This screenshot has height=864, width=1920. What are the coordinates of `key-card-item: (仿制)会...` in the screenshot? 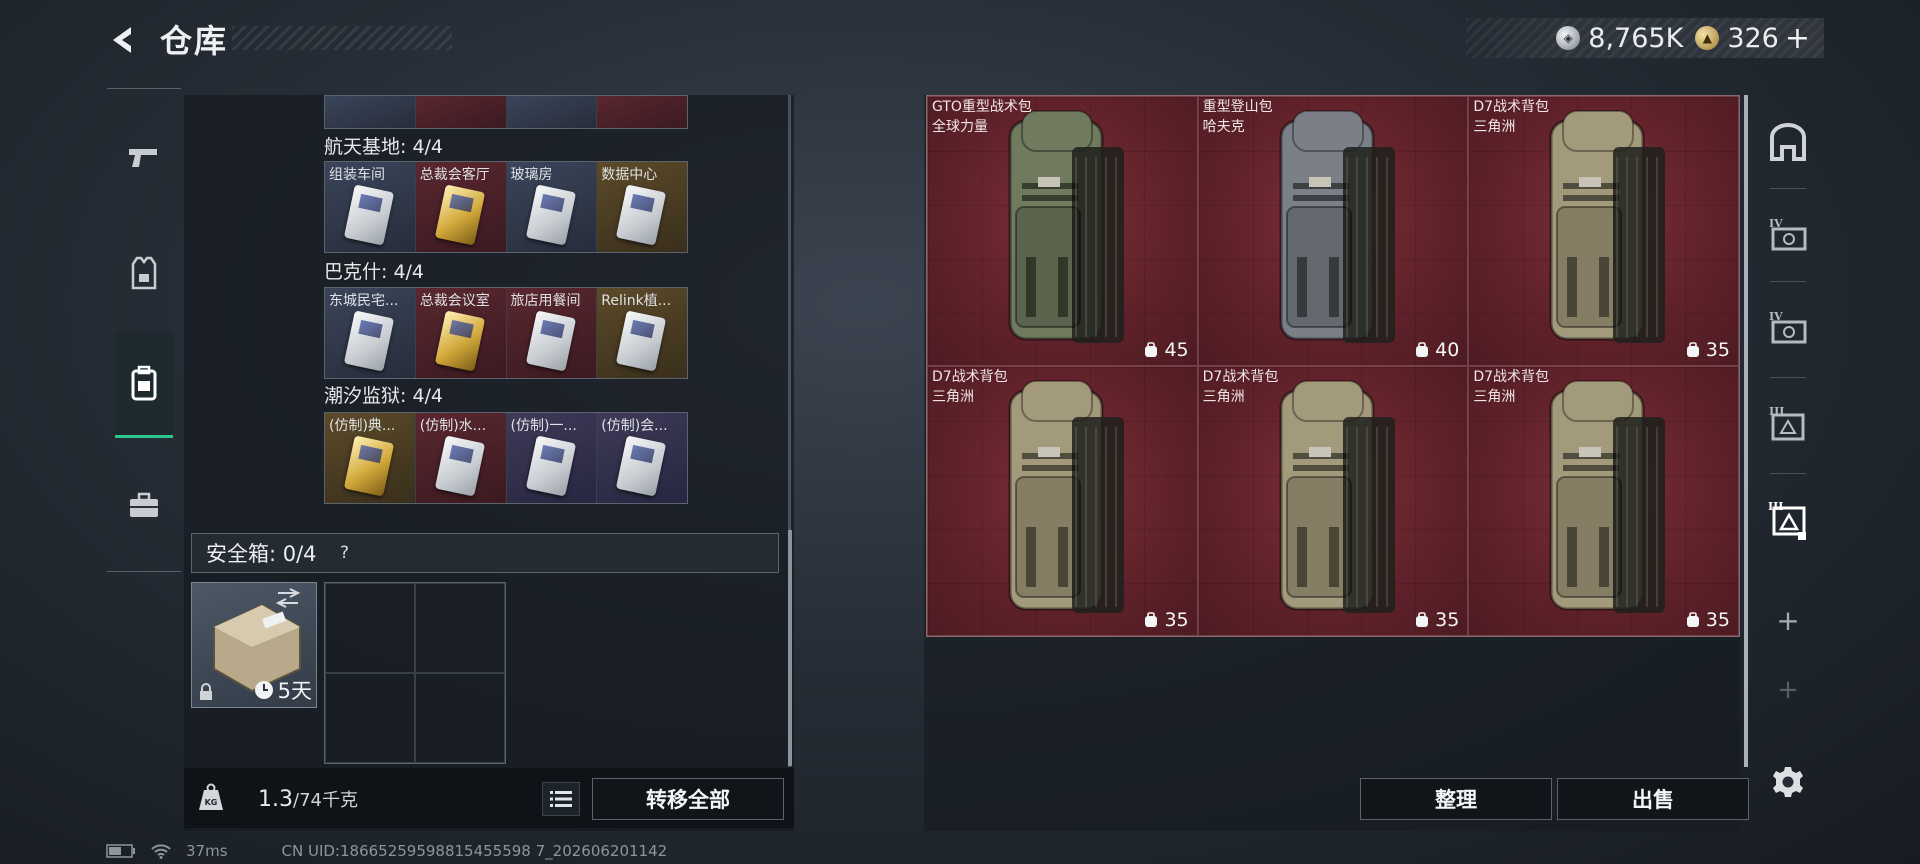 It's located at (642, 458).